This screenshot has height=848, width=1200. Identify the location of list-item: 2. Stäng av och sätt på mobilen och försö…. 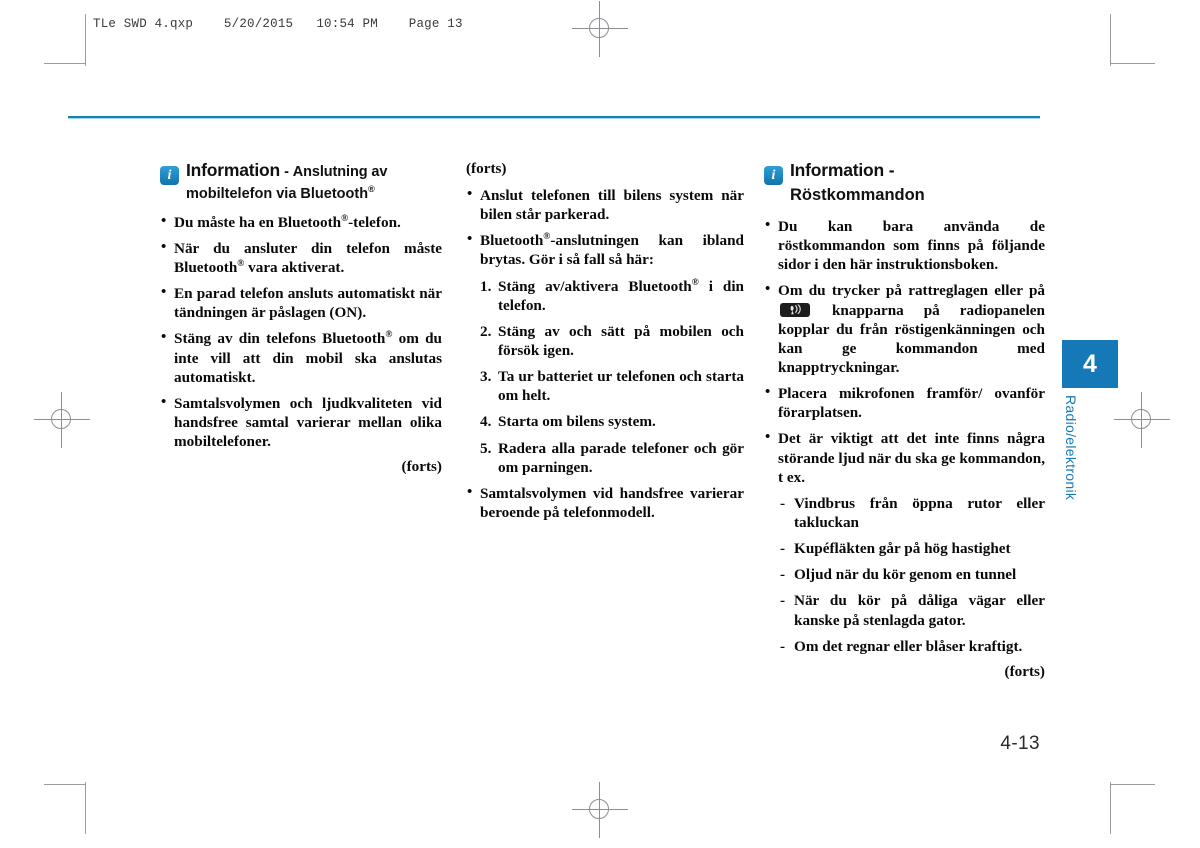
(605, 341).